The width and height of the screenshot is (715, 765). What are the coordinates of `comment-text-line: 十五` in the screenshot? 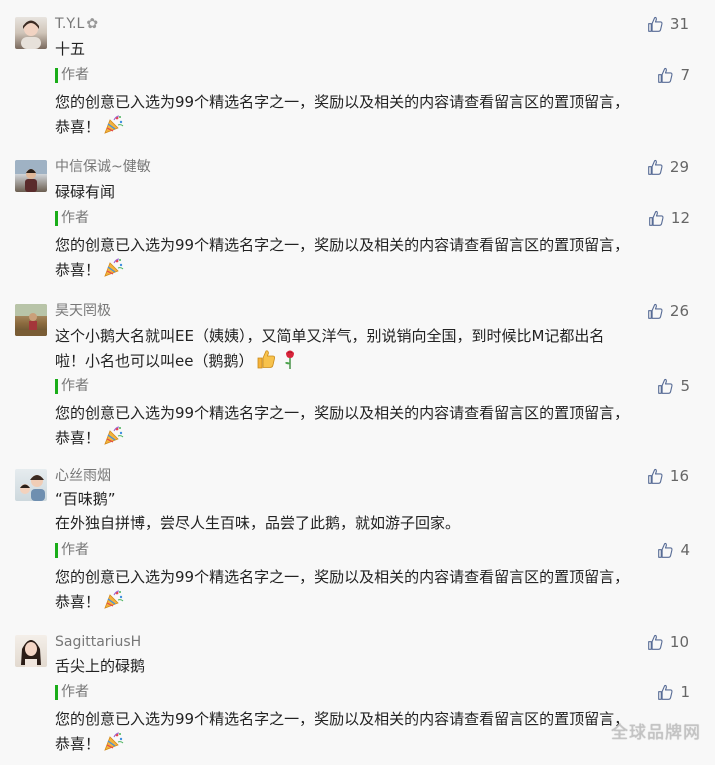 It's located at (70, 49).